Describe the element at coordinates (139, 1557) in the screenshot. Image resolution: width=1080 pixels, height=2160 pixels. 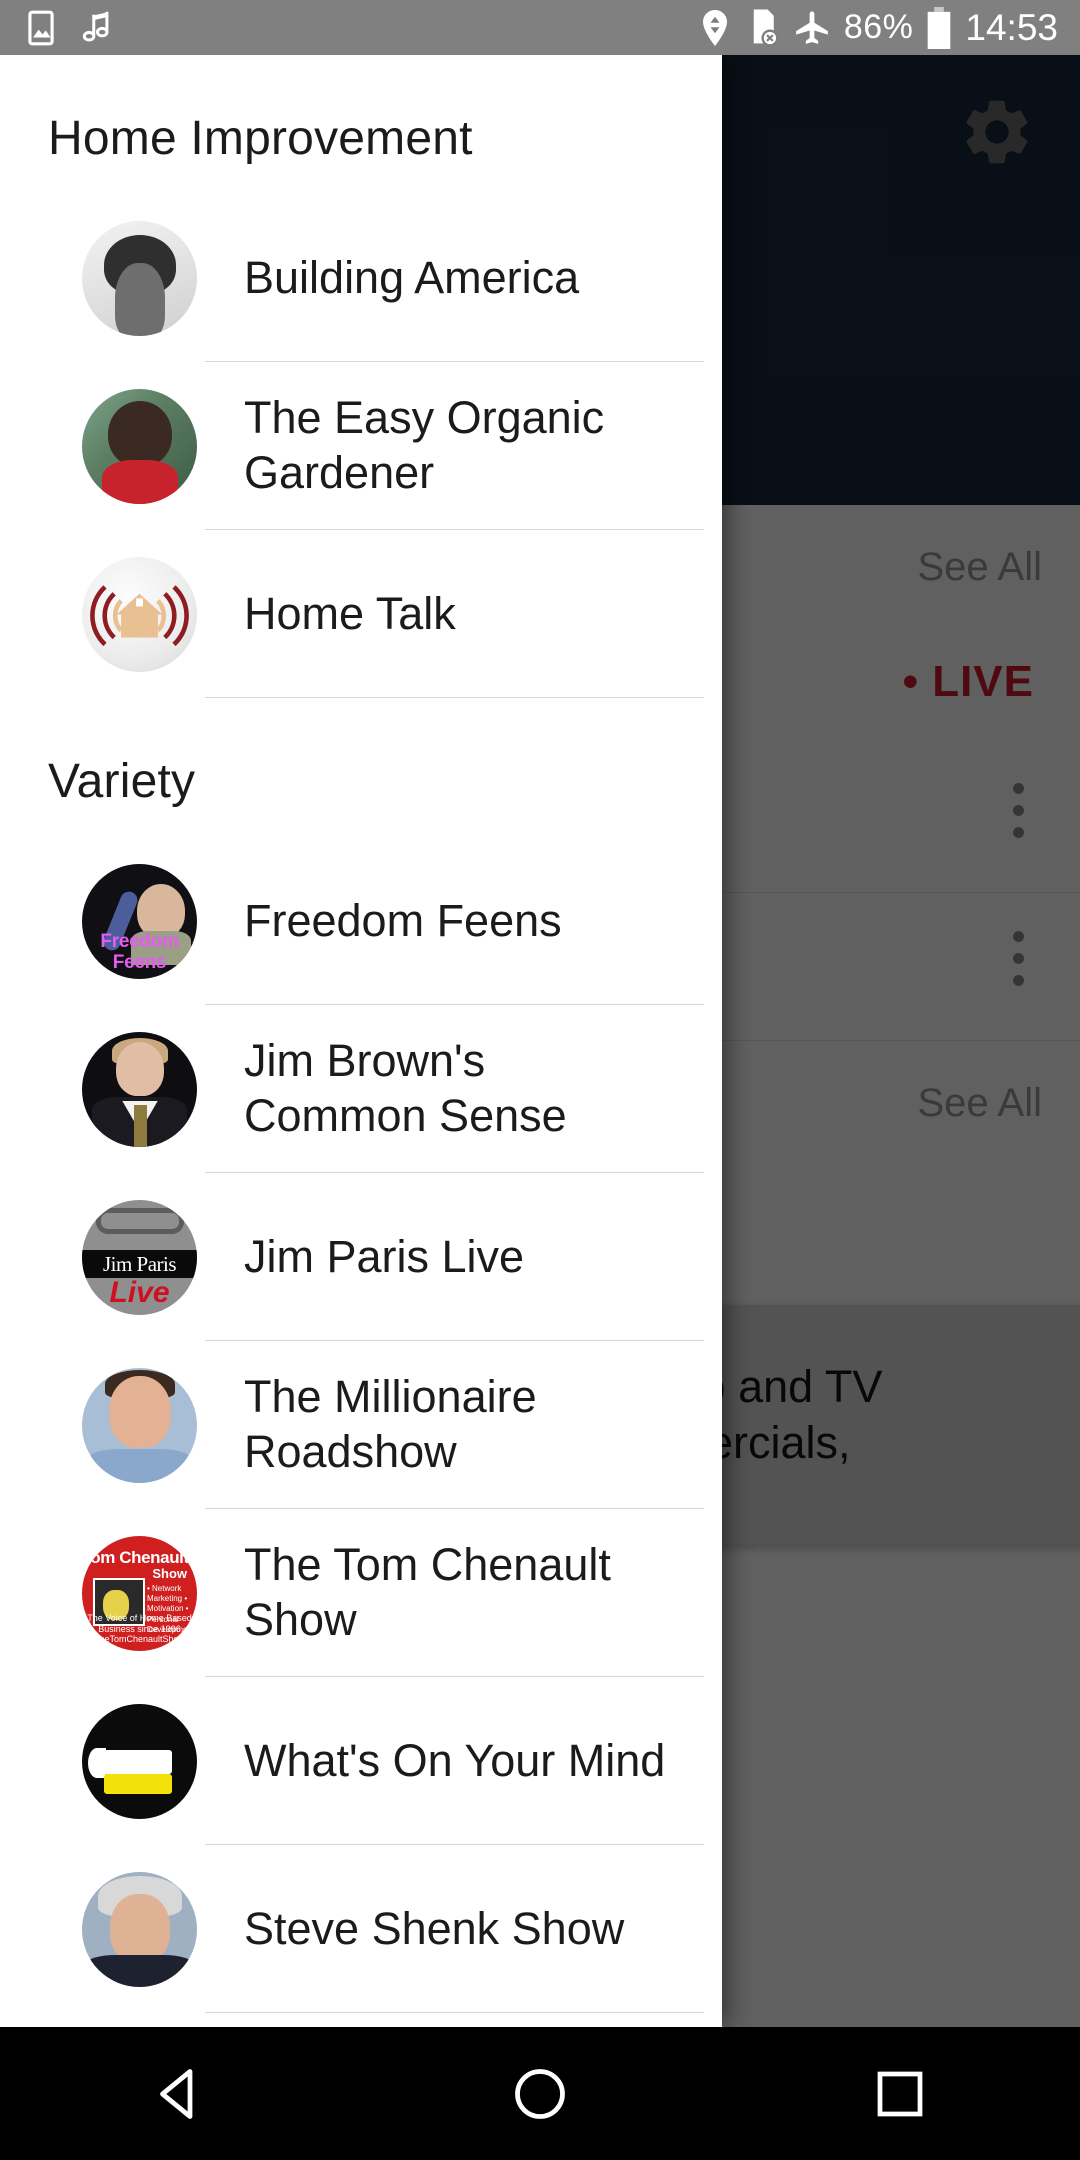
I see `avatar-text-title: om Chenault` at that location.